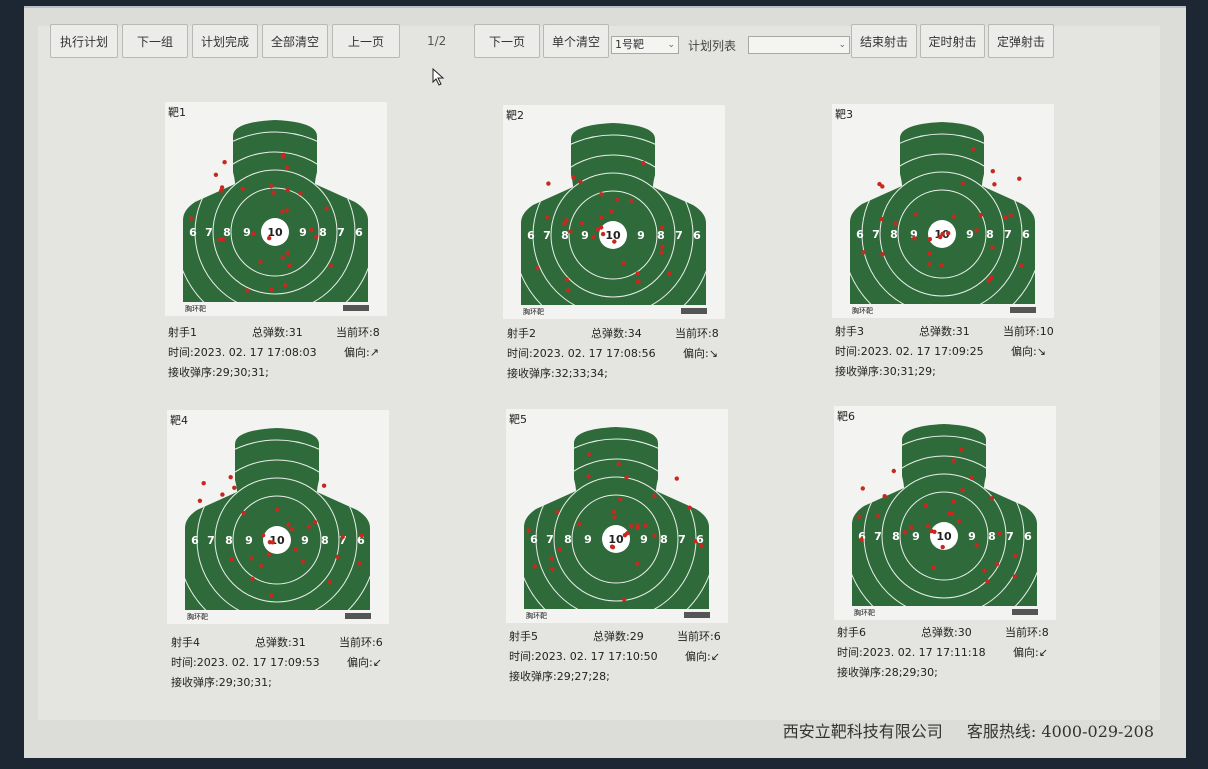 Image resolution: width=1208 pixels, height=769 pixels. I want to click on customer-hotline: 客服热线: 4000-029-208, so click(1060, 731).